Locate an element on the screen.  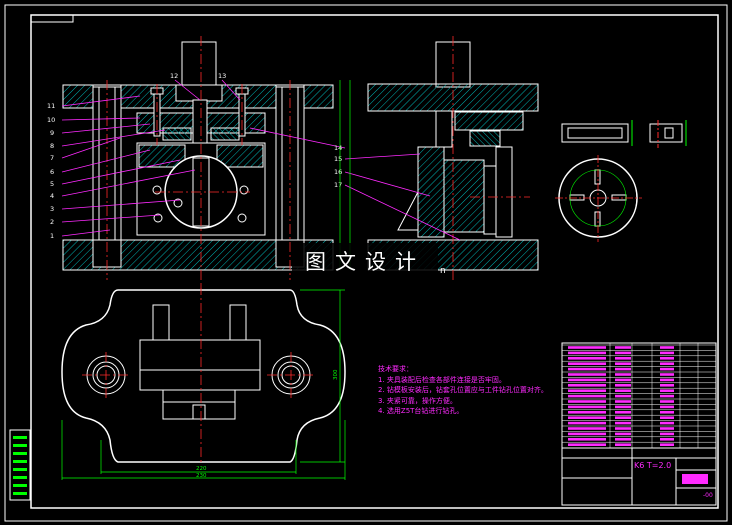
dim-220: 220 is located at coordinates (201, 469).